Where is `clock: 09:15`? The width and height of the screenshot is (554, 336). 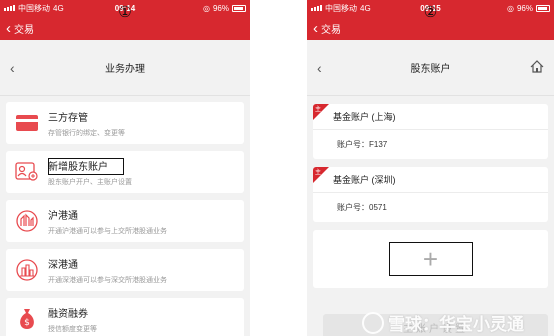
clock: 09:15 is located at coordinates (430, 8).